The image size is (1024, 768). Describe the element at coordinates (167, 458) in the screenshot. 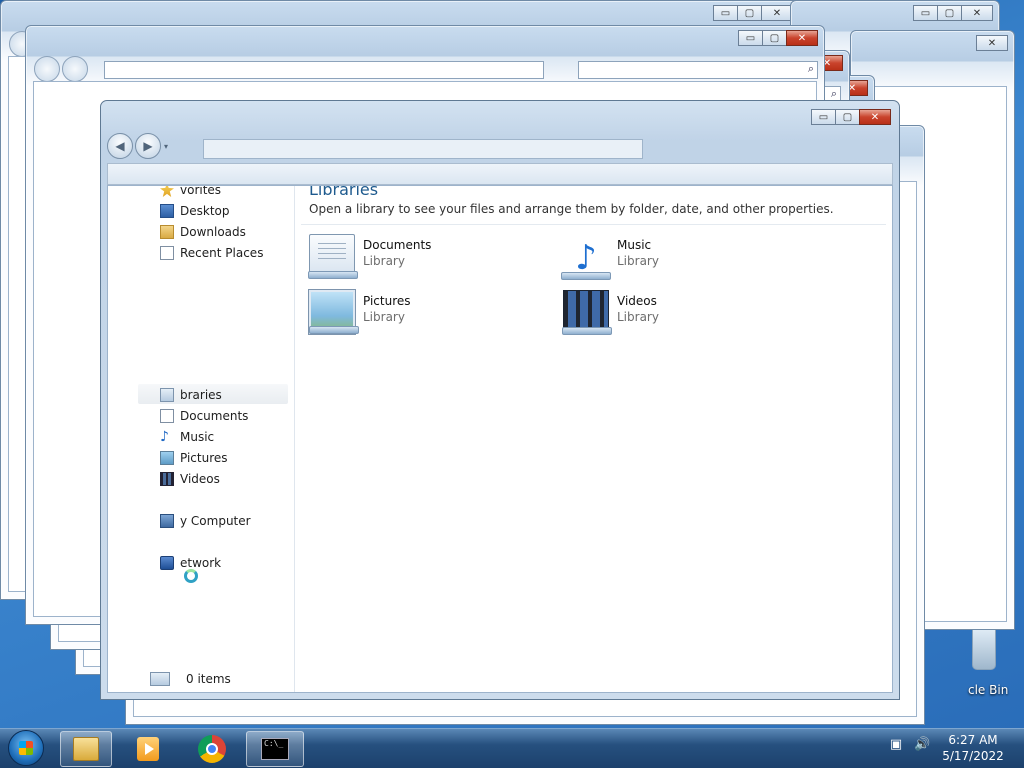

I see `pictures-icon` at that location.